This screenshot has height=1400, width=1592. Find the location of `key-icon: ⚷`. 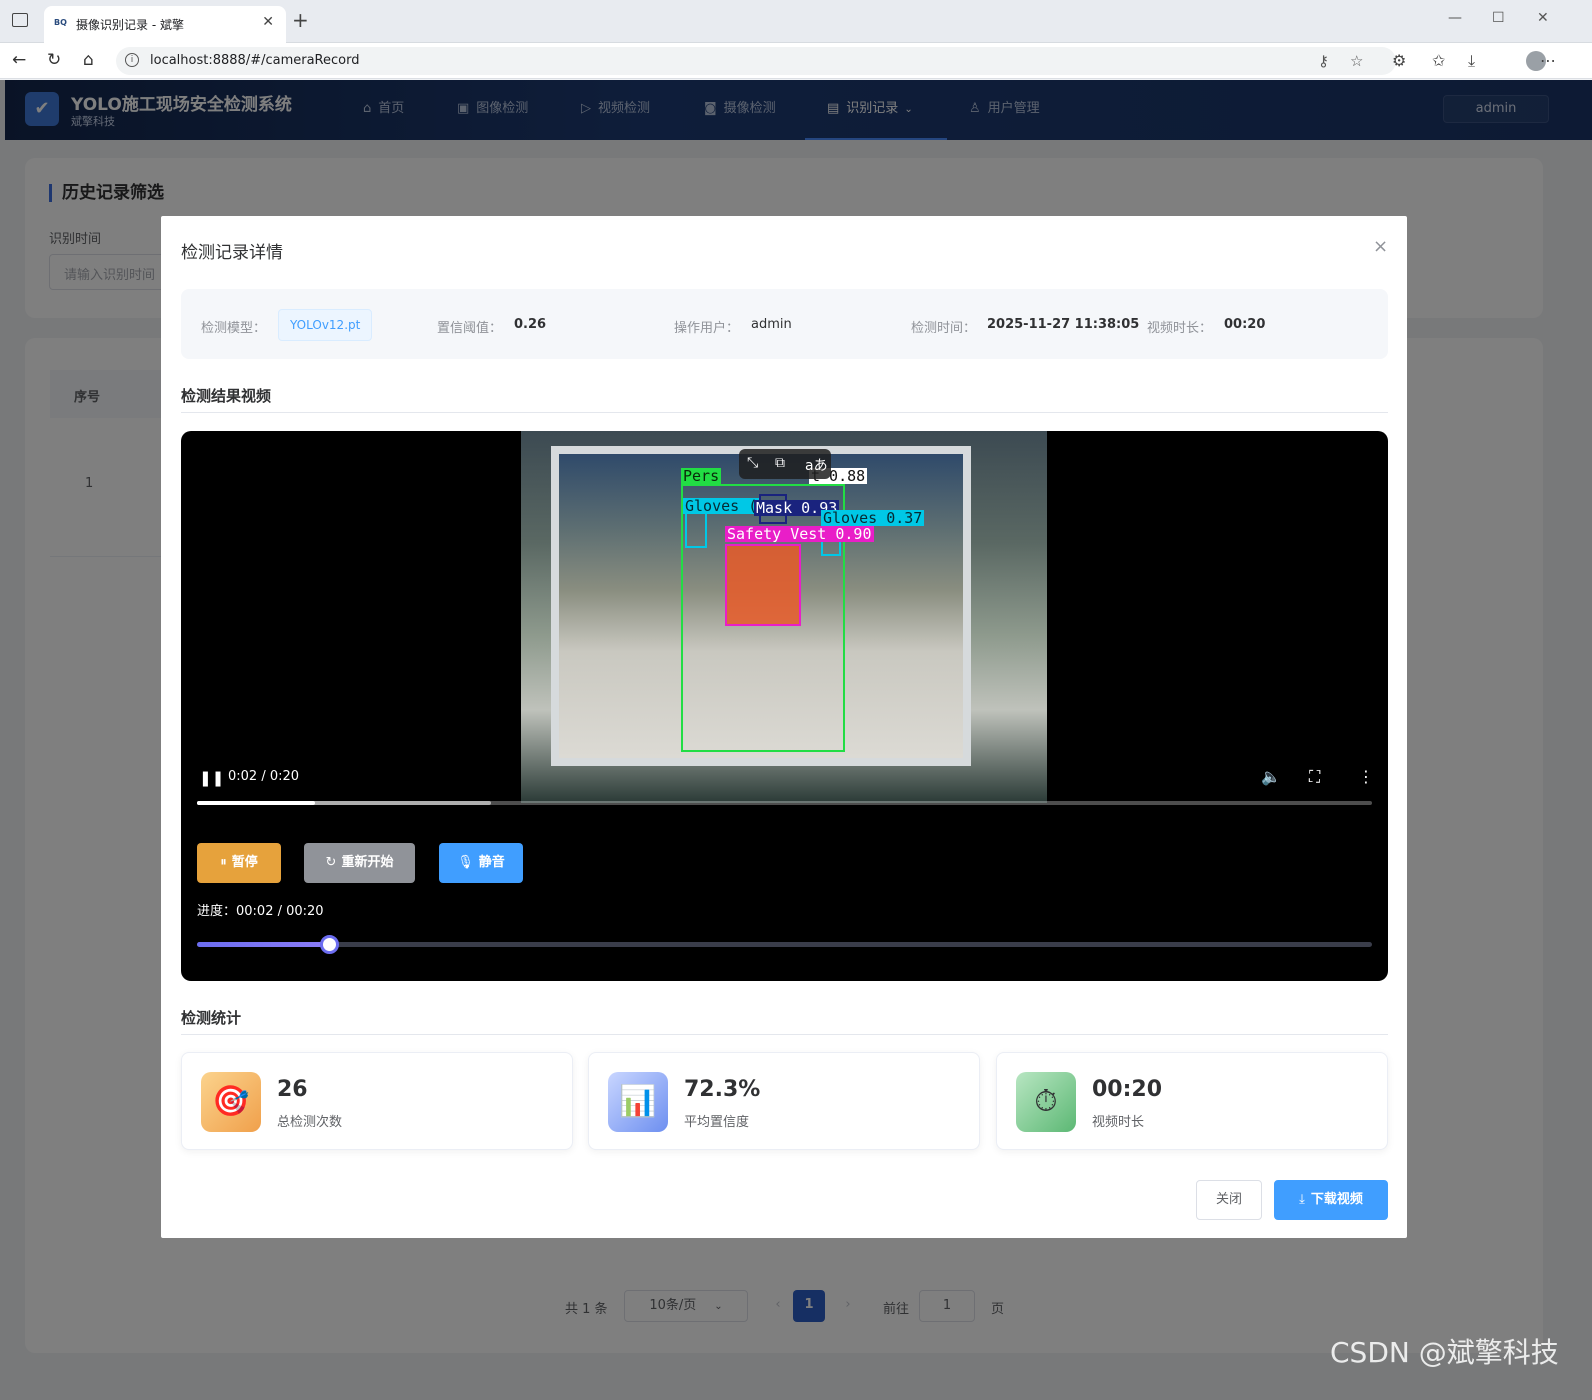

key-icon: ⚷ is located at coordinates (1323, 61).